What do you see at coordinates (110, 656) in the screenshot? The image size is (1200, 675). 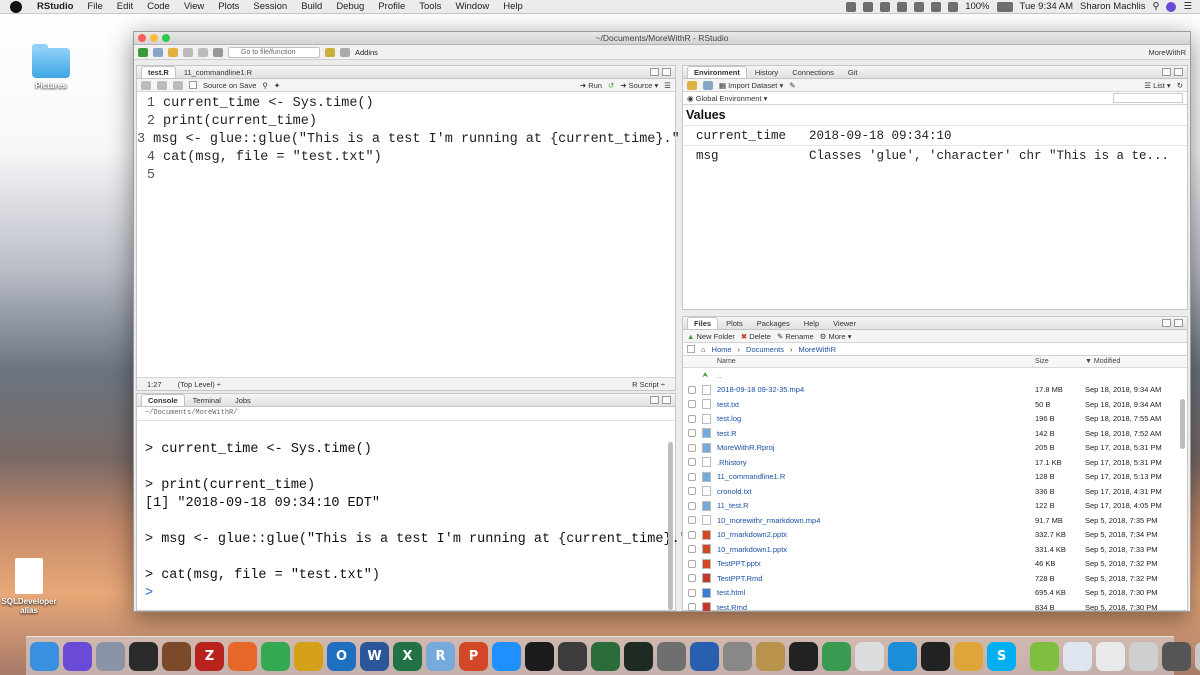 I see `dock-launchpad-icon` at bounding box center [110, 656].